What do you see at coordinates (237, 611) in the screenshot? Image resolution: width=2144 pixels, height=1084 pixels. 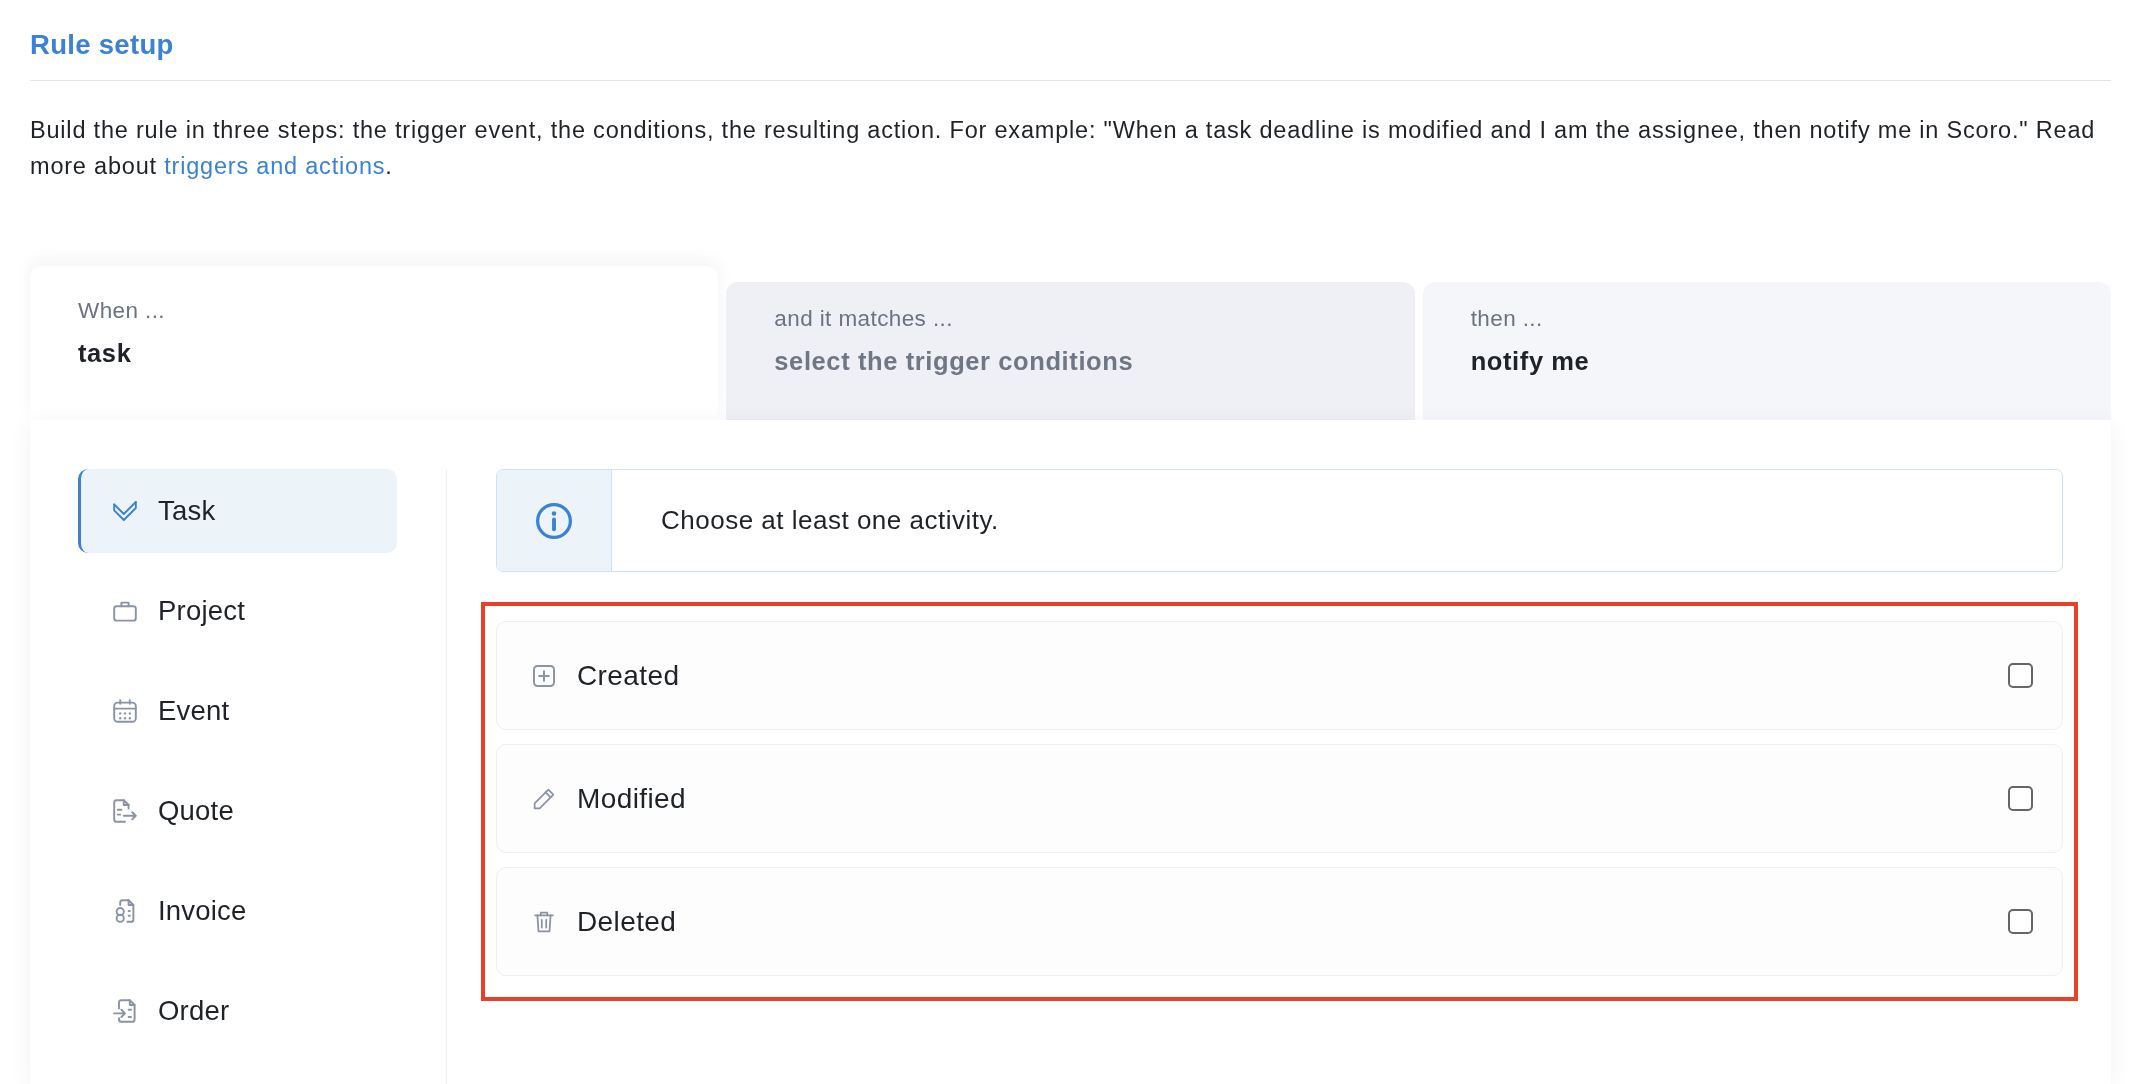 I see `sidebar-item: Project` at bounding box center [237, 611].